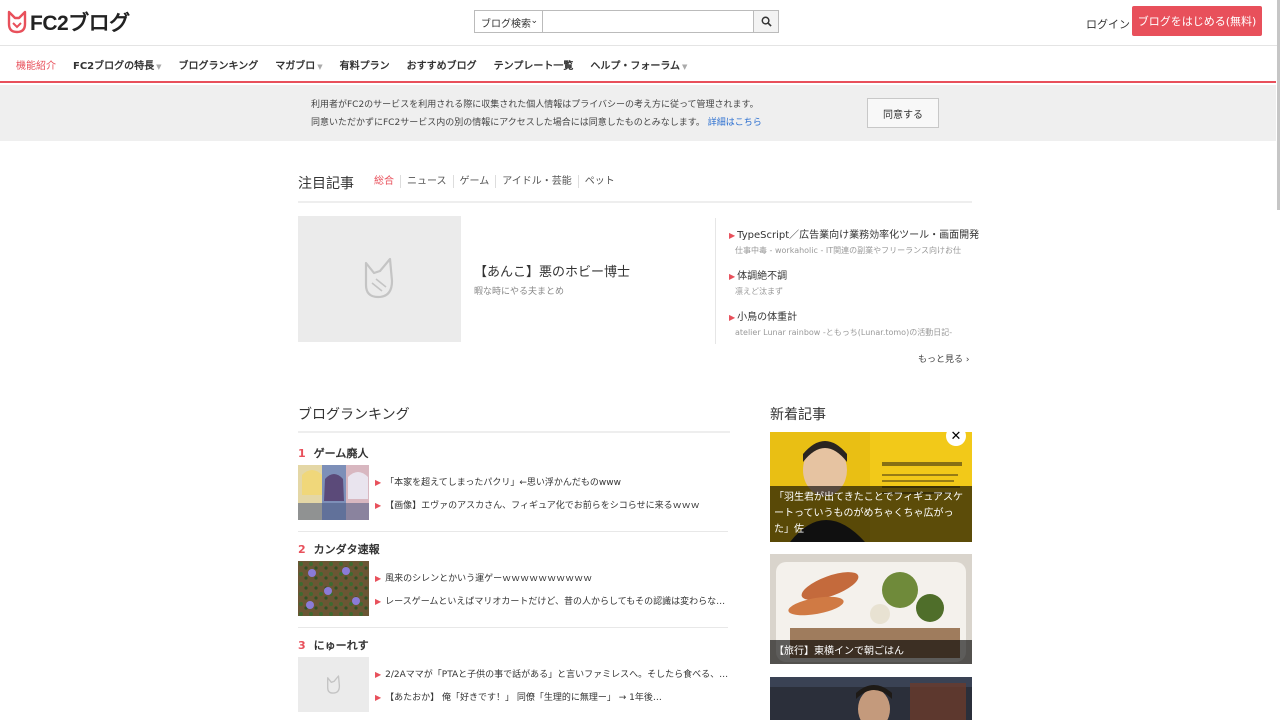  I want to click on nav-item: 有料プラン, so click(365, 64).